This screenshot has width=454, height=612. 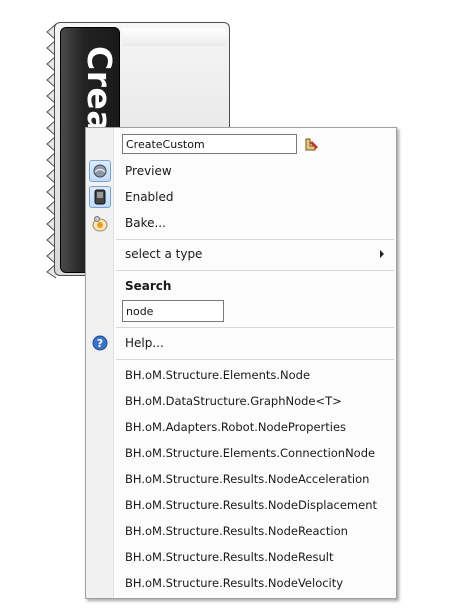 What do you see at coordinates (149, 197) in the screenshot?
I see `menu-item-enabled-label: Enabled` at bounding box center [149, 197].